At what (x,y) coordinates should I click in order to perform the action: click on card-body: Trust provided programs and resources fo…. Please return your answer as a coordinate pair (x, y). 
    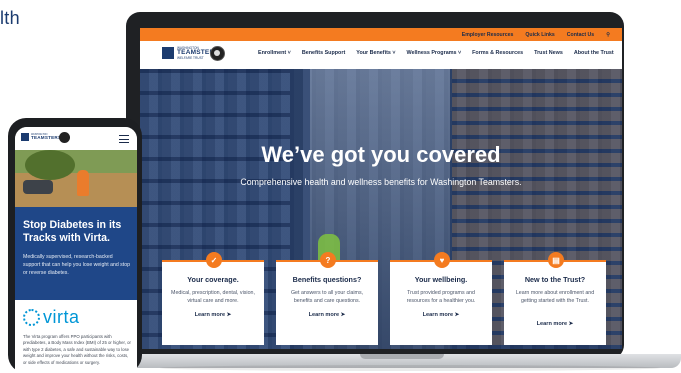
    Looking at the image, I should click on (441, 297).